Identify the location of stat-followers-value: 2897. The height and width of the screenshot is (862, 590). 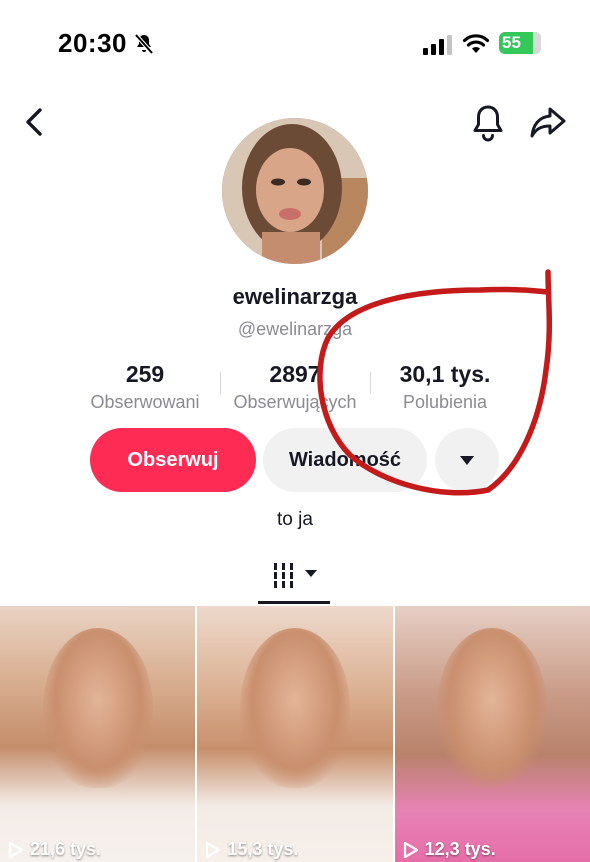
(295, 374).